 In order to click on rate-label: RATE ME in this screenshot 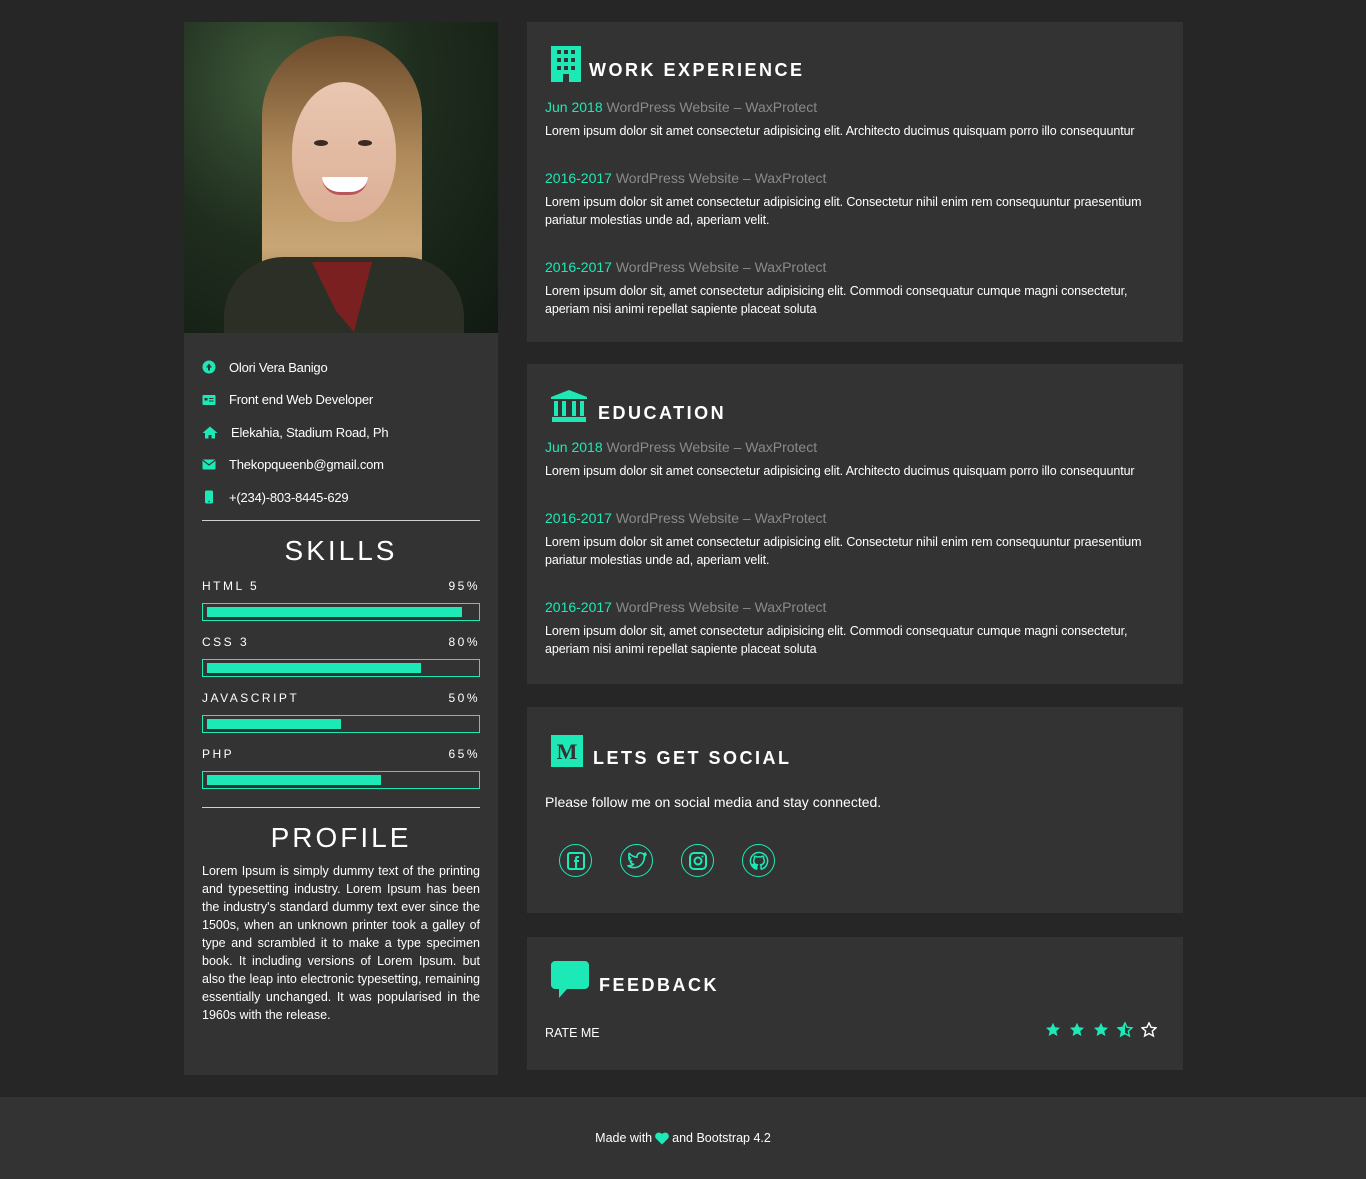, I will do `click(572, 1032)`.